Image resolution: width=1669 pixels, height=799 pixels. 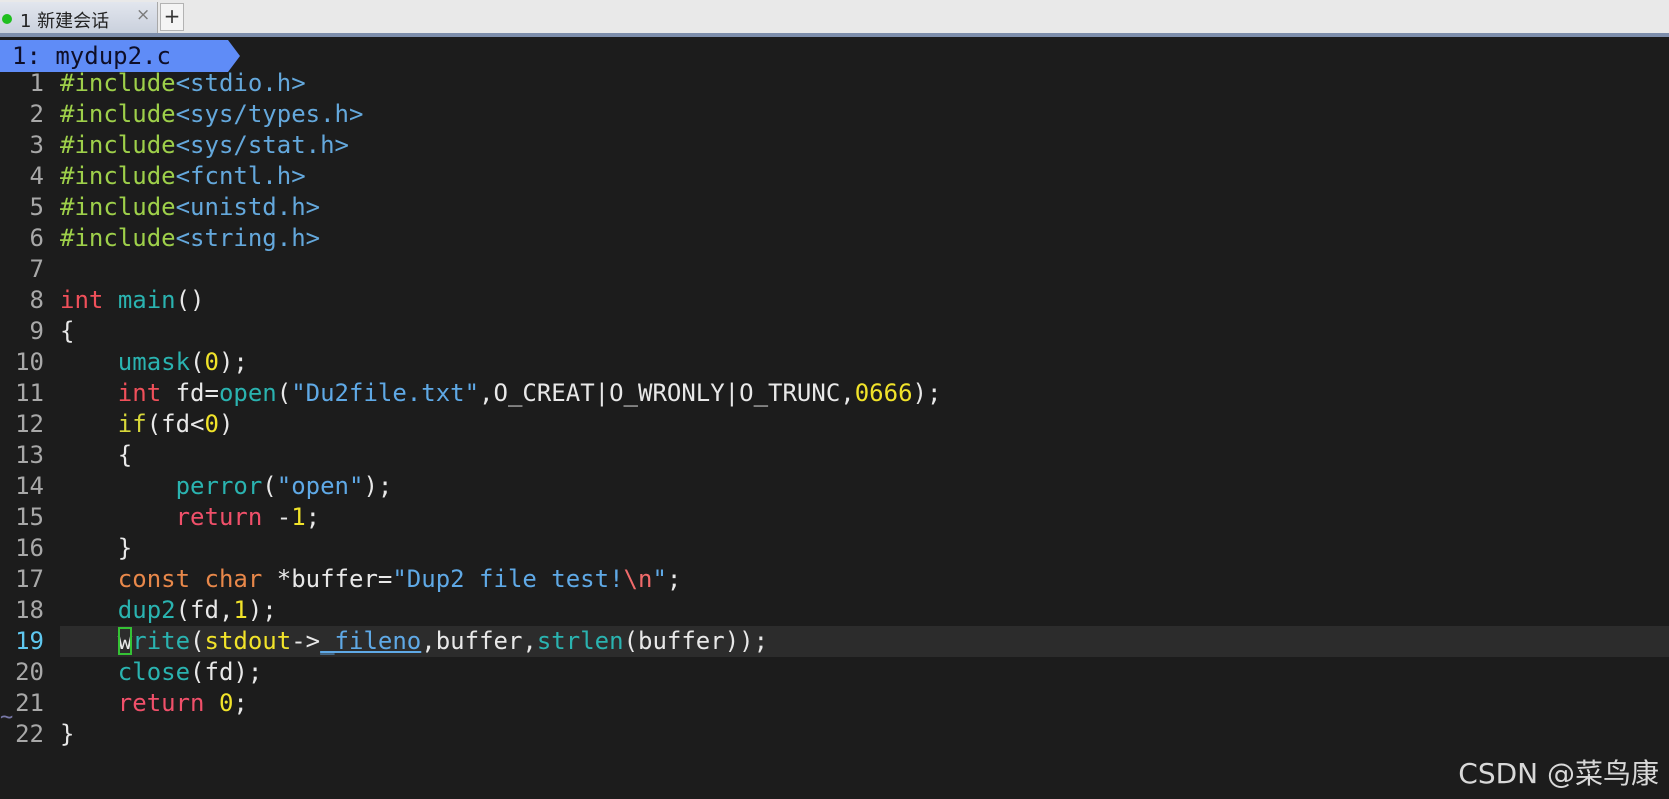 What do you see at coordinates (219, 517) in the screenshot?
I see `code-token: return` at bounding box center [219, 517].